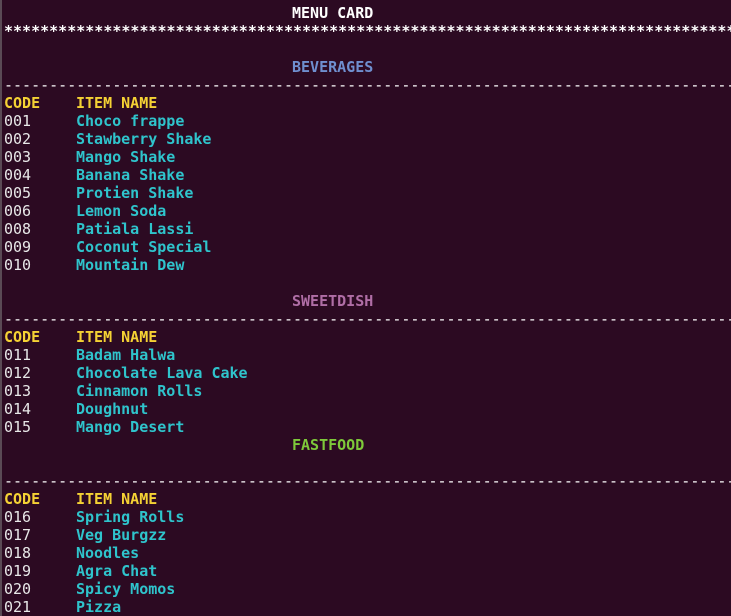 The height and width of the screenshot is (616, 731). I want to click on menu-item-row: 021 Pizza, so click(367, 607).